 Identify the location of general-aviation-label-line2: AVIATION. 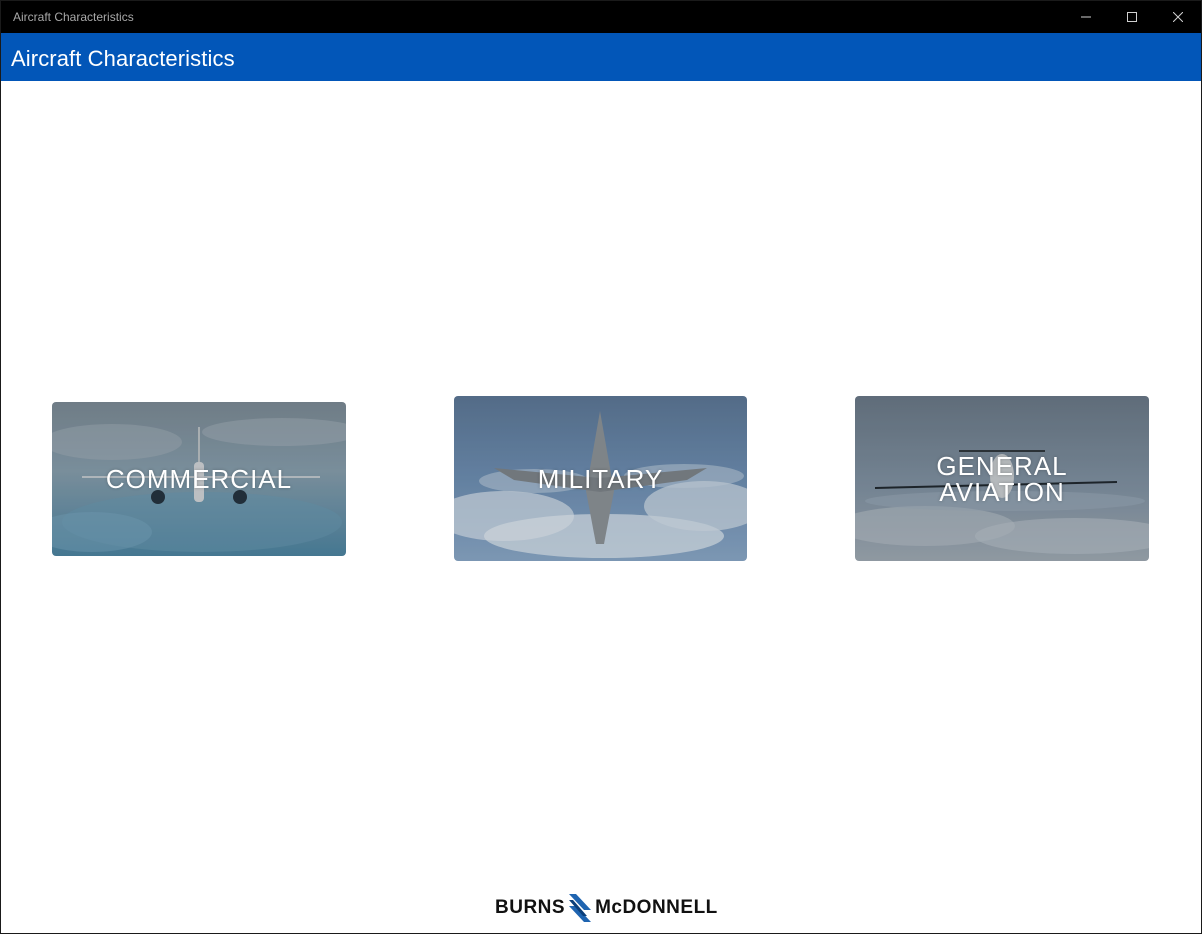
(1002, 491).